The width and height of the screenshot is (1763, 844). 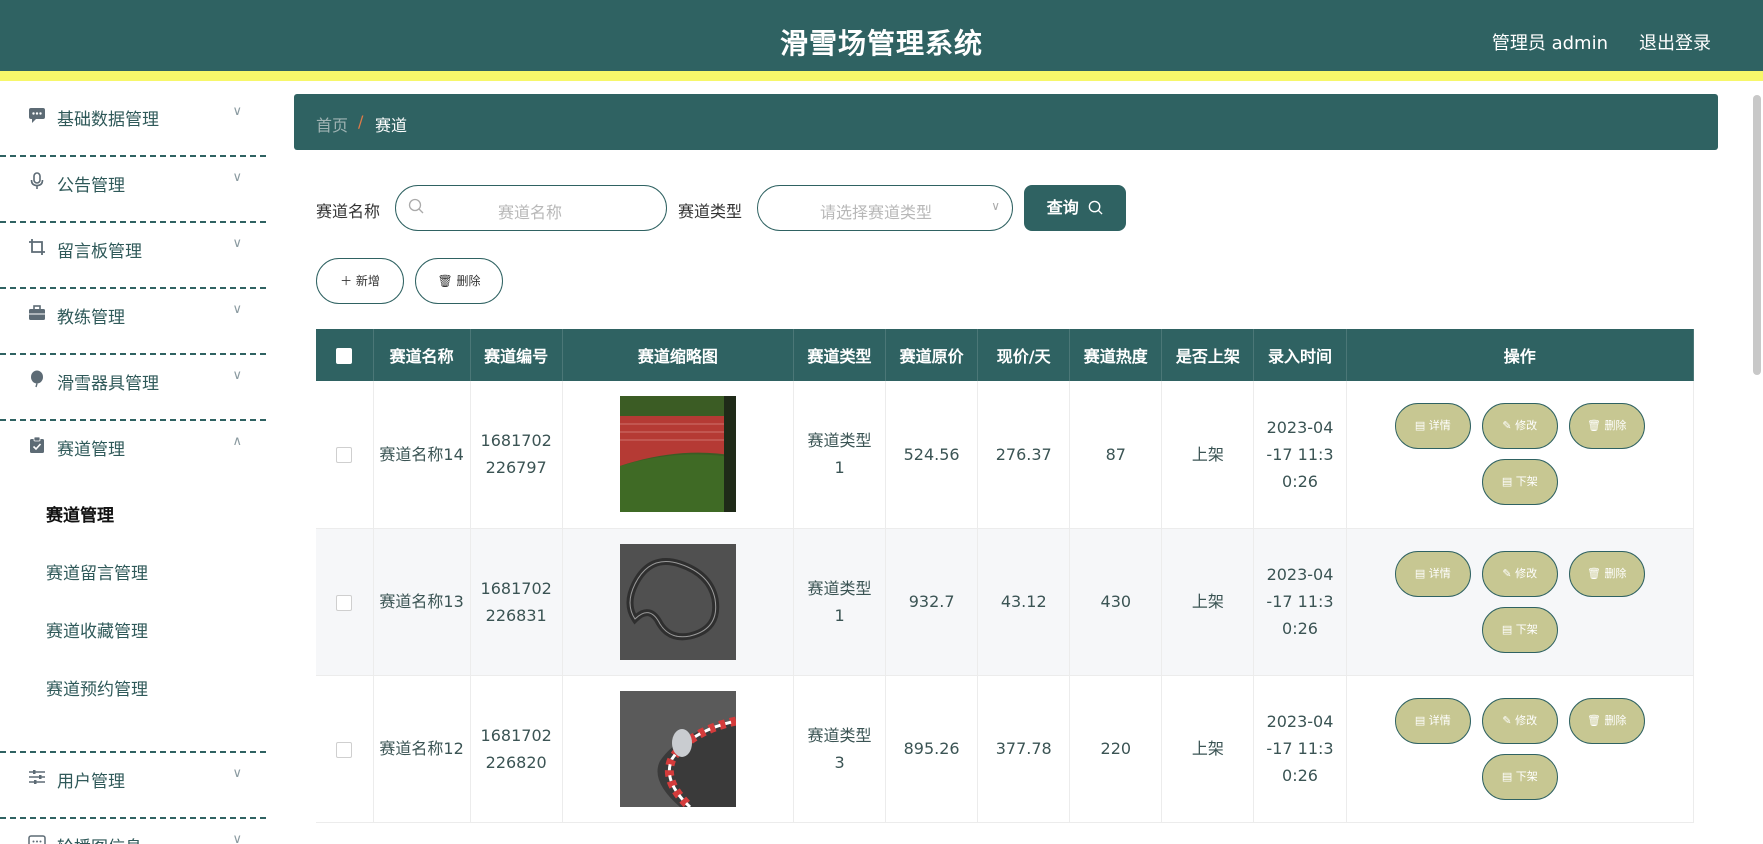 What do you see at coordinates (881, 40) in the screenshot?
I see `top-header: 滑雪场管理系统 管理员 admin 退出登录` at bounding box center [881, 40].